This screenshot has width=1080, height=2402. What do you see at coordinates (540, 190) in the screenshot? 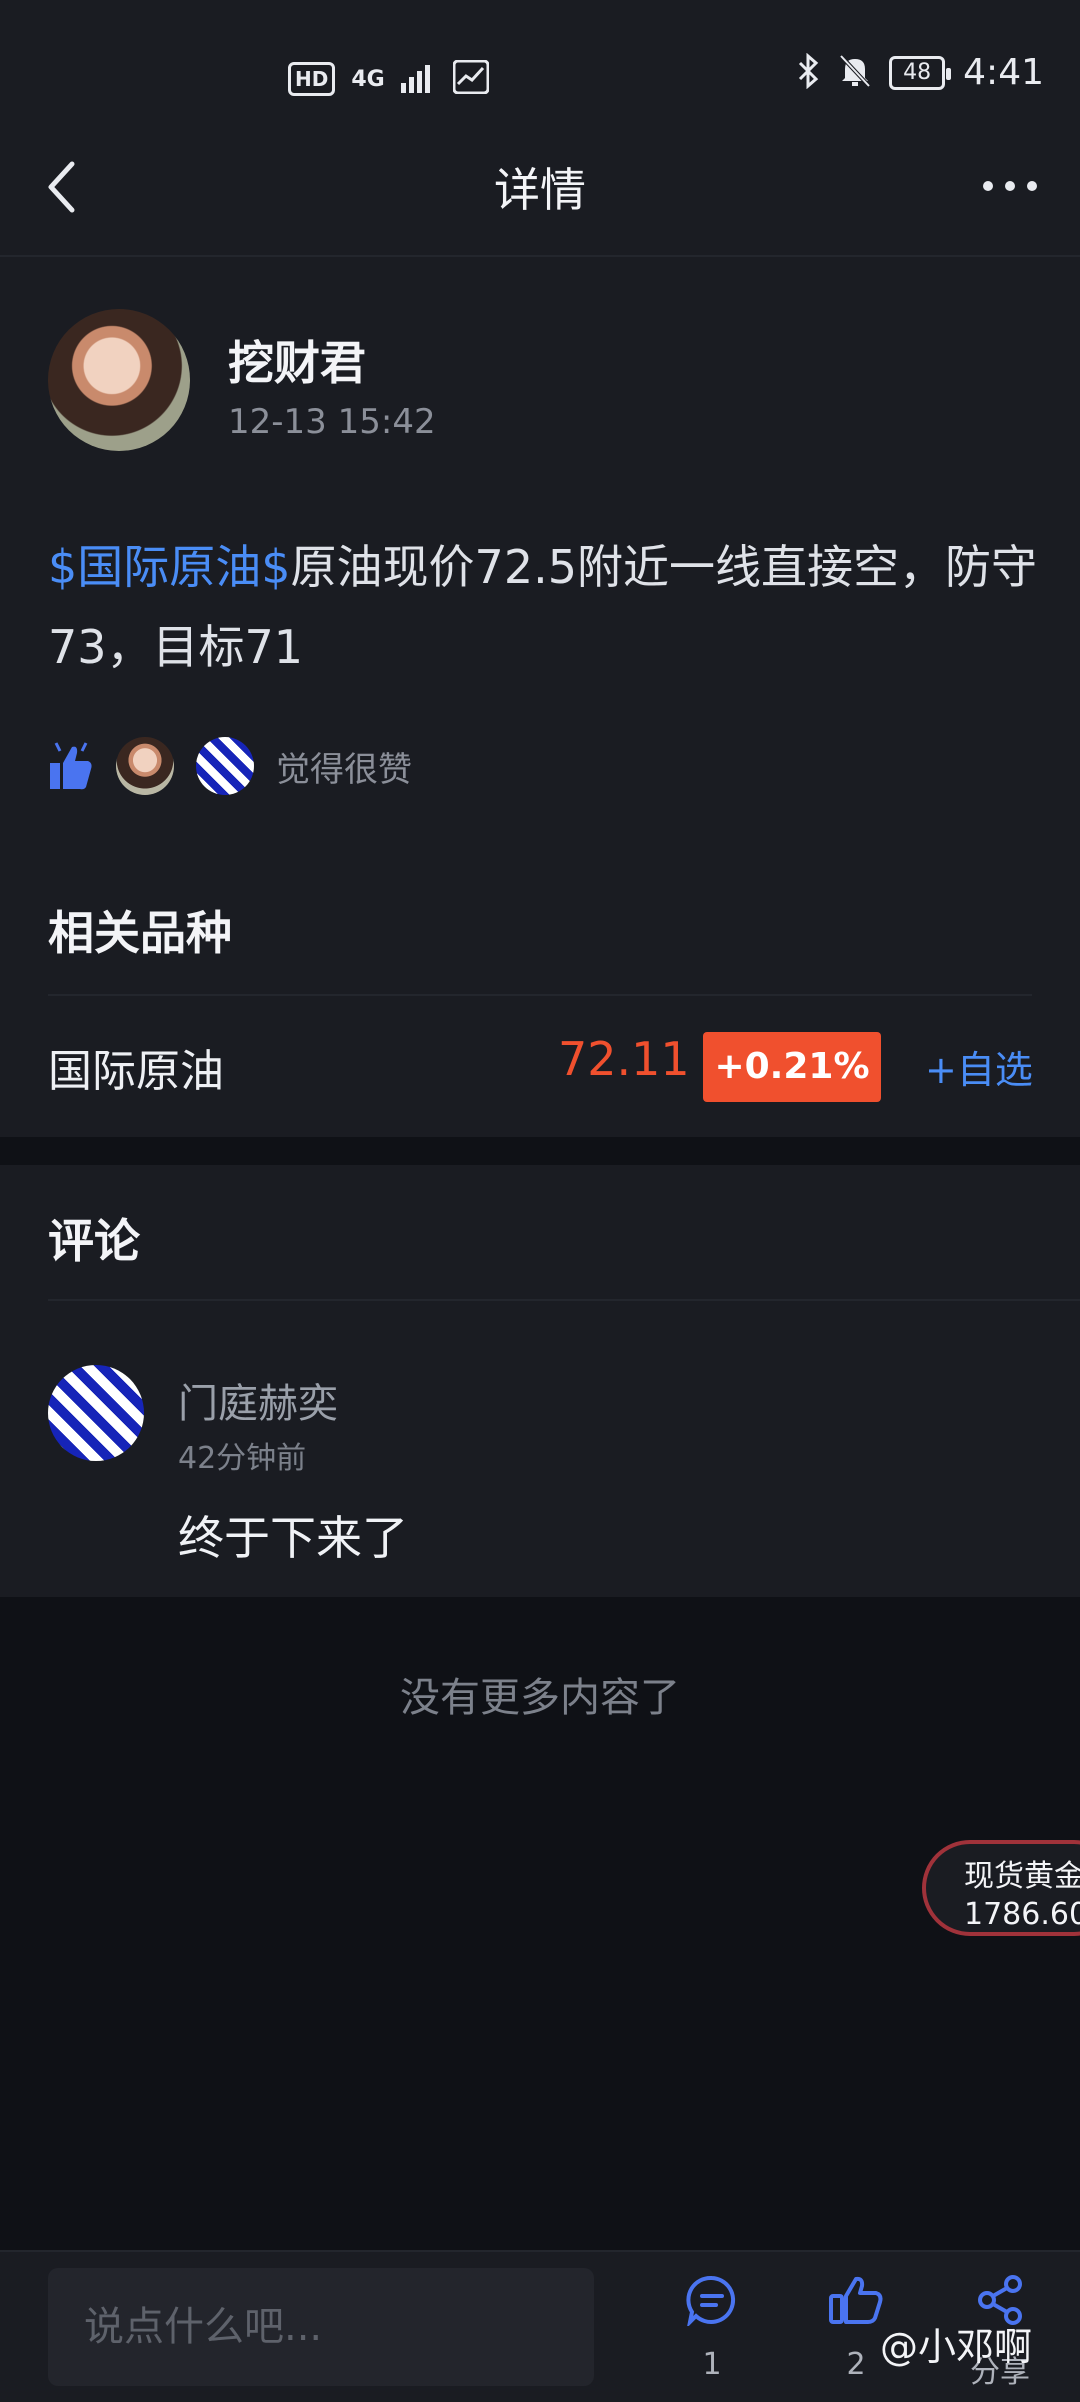
I see `page-title: 详情` at bounding box center [540, 190].